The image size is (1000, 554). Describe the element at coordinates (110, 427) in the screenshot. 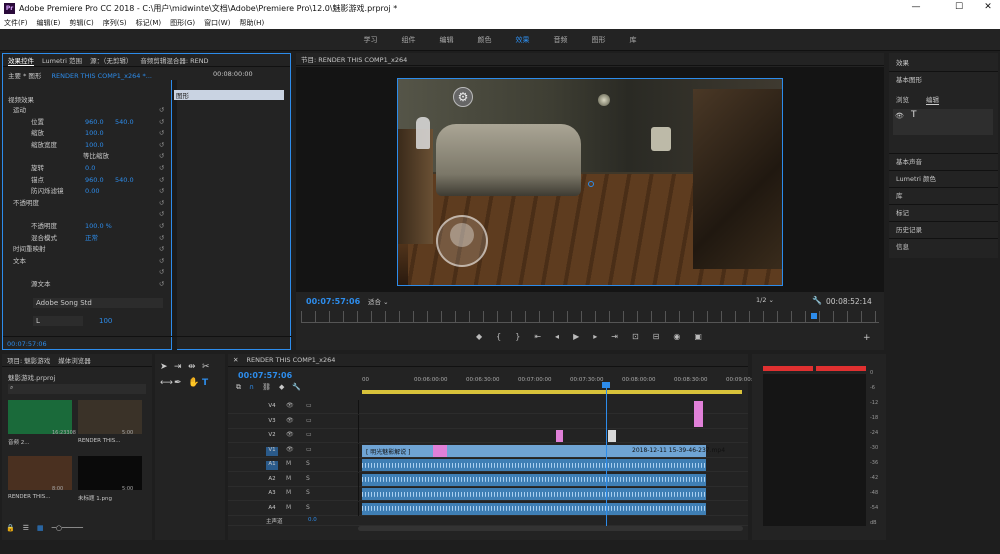

I see `project-item: RENDER THIS... 5:00` at that location.